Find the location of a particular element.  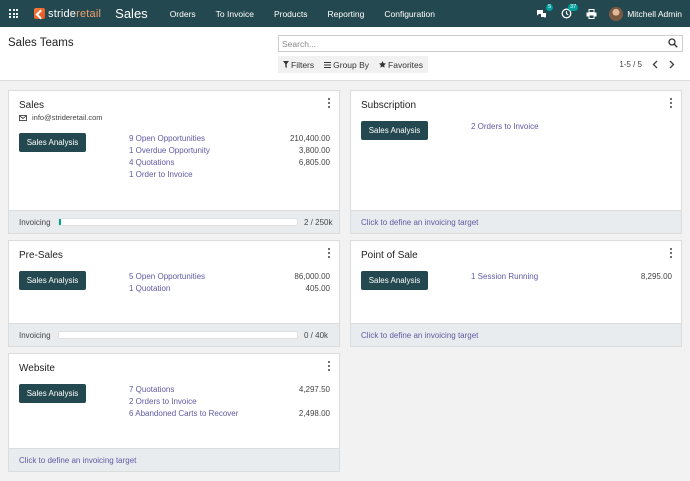

menu-to-invoice: To Invoice is located at coordinates (235, 14).